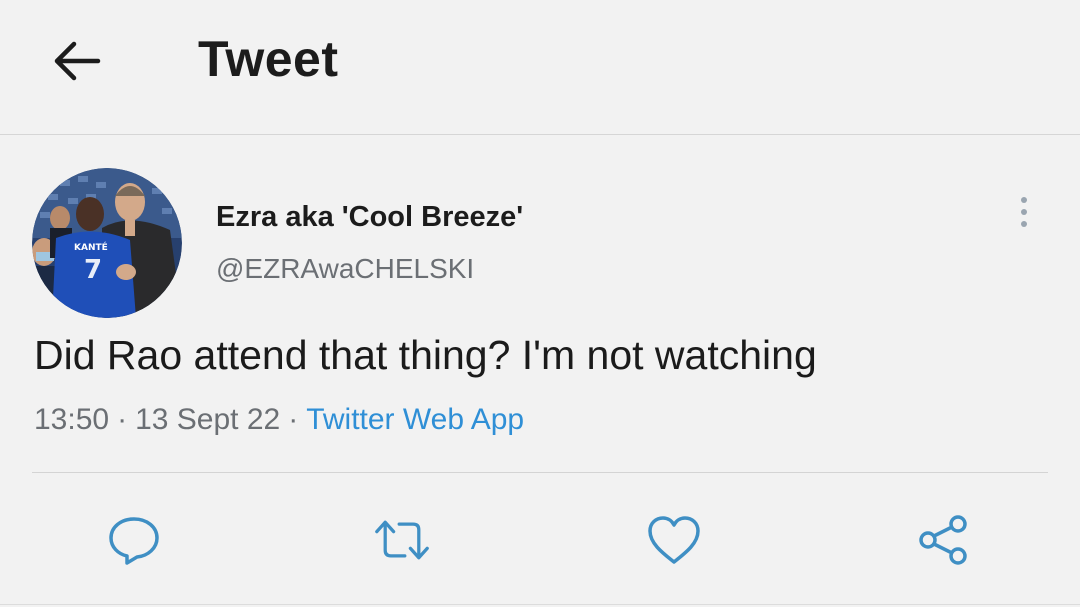  What do you see at coordinates (540, 472) in the screenshot?
I see `divider` at bounding box center [540, 472].